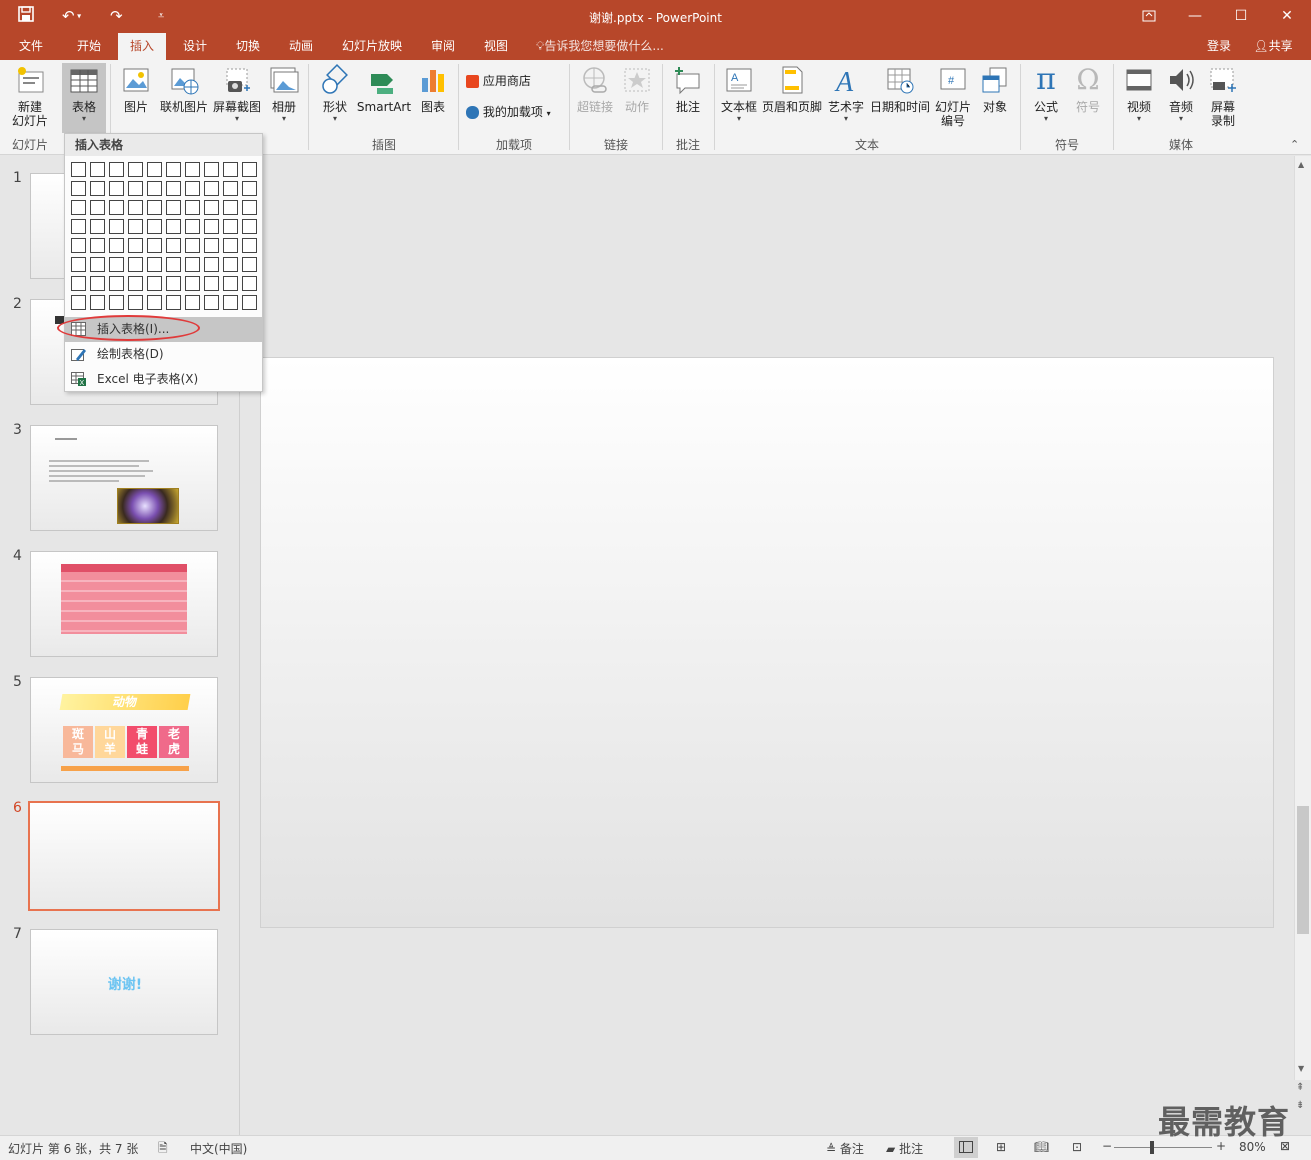  I want to click on table-button: 表格 ▾, so click(84, 98).